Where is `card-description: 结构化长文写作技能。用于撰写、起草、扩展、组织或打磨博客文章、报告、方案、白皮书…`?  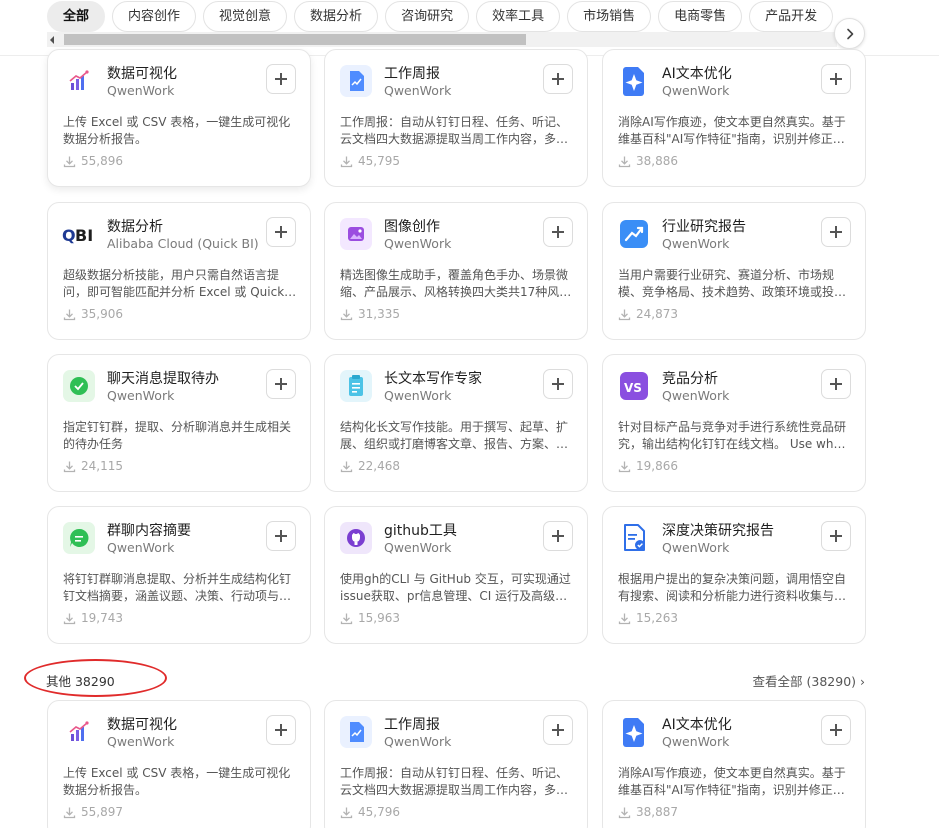 card-description: 结构化长文写作技能。用于撰写、起草、扩展、组织或打磨博客文章、报告、方案、白皮书… is located at coordinates (454, 435).